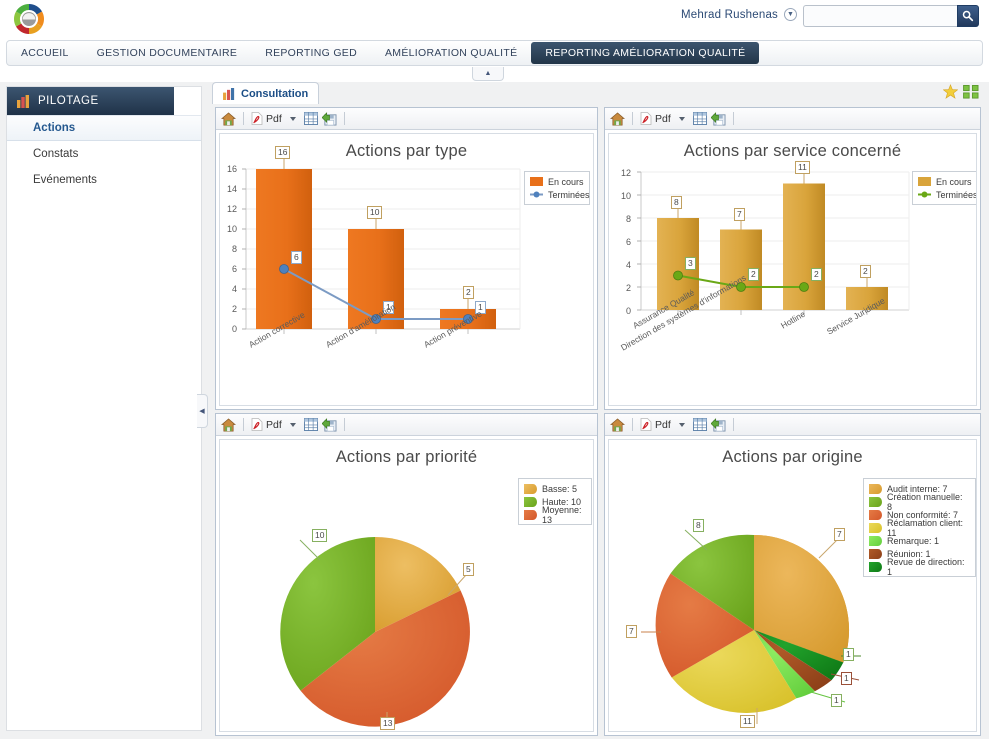 The image size is (989, 739). I want to click on global-search, so click(891, 16).